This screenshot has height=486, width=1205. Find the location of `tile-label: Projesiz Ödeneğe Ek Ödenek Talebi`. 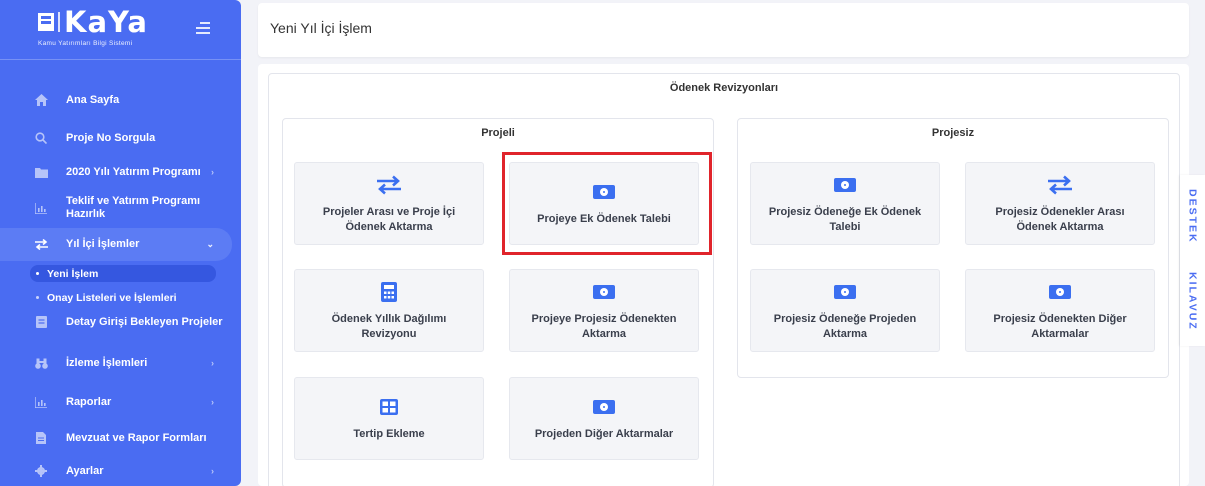

tile-label: Projesiz Ödeneğe Ek Ödenek Talebi is located at coordinates (845, 219).